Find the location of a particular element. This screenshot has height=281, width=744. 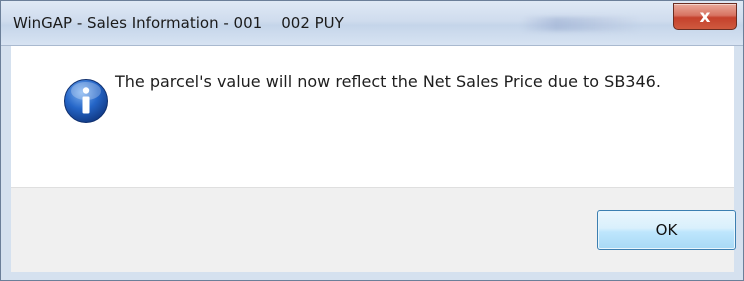

ok-button: OK is located at coordinates (666, 230).